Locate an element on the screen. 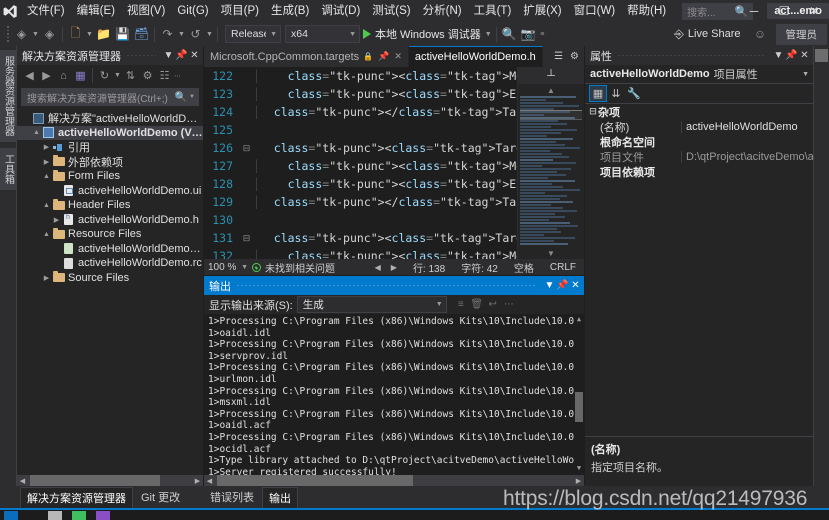 The image size is (829, 520). send-feedback-icon: ☺ is located at coordinates (760, 34).